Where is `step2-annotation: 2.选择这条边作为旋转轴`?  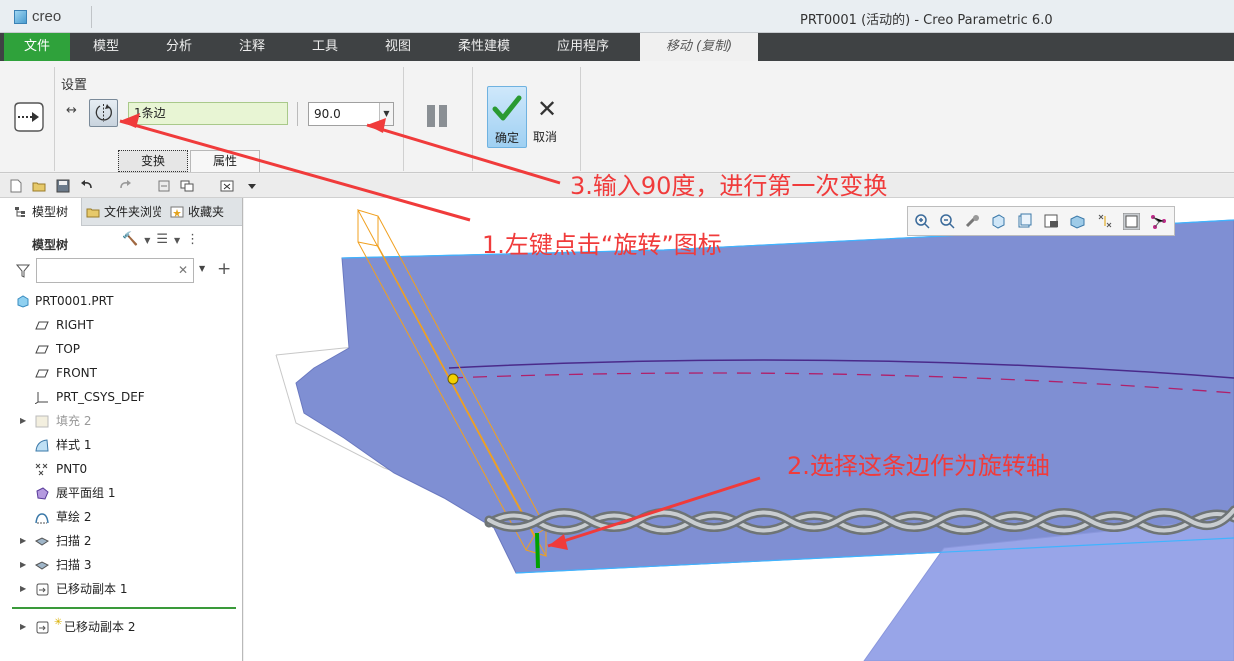
step2-annotation: 2.选择这条边作为旋转轴 is located at coordinates (918, 466).